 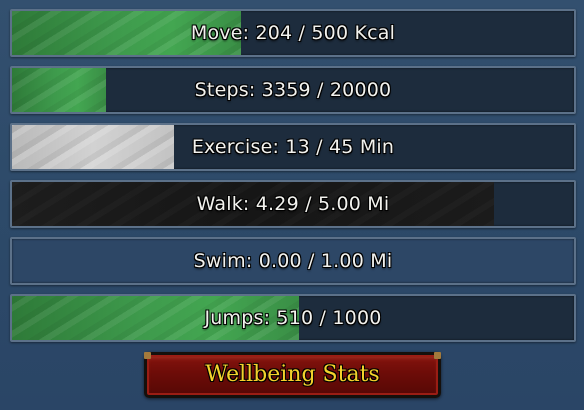 I want to click on stat-bar-exercise-label: Exercise: 13 / 45 Min, so click(x=293, y=147).